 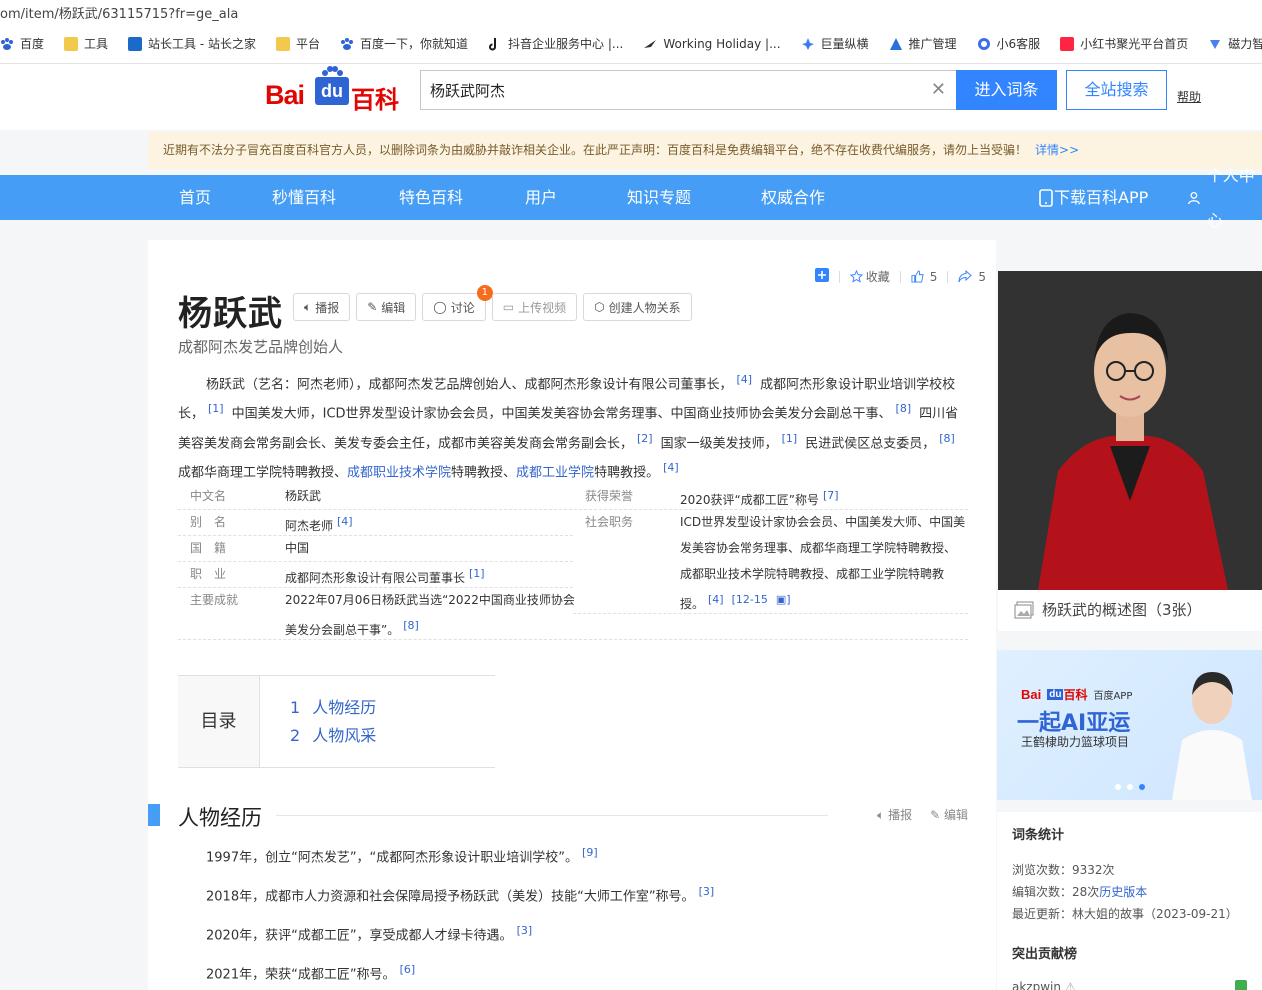 I want to click on upload-video-button: ▭ 上传视频, so click(x=534, y=307).